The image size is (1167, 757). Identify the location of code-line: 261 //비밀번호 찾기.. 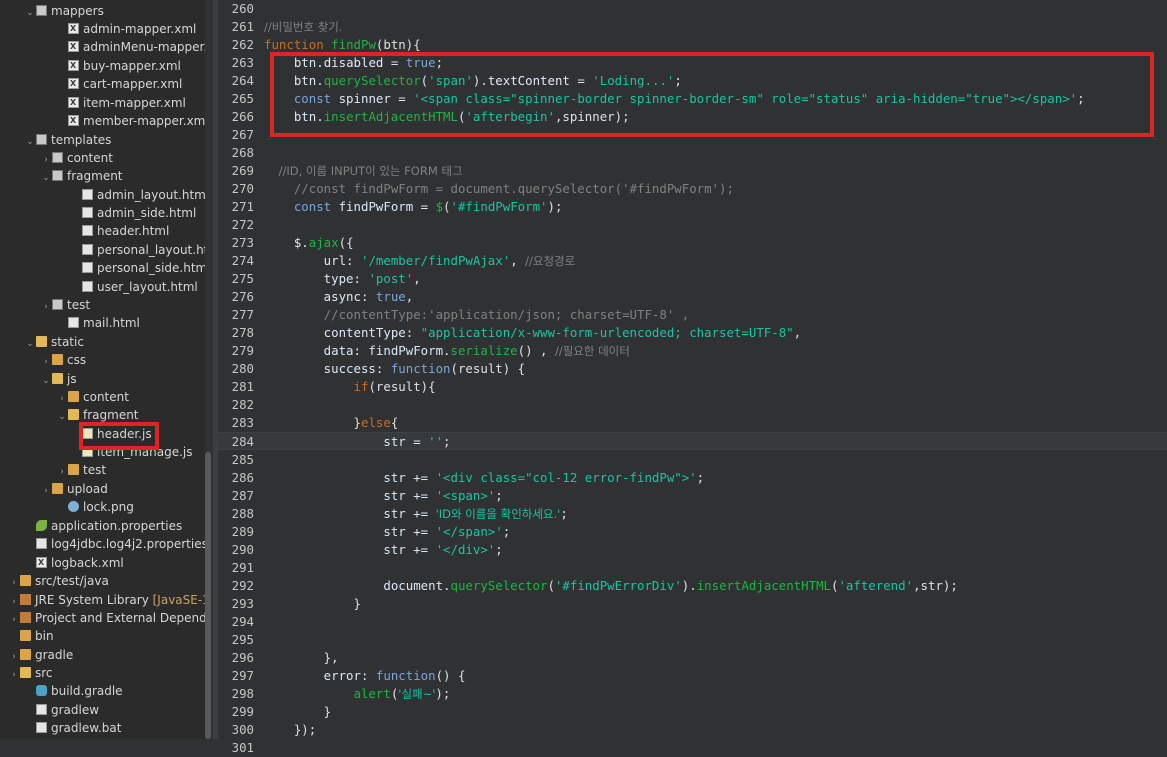
(692, 27).